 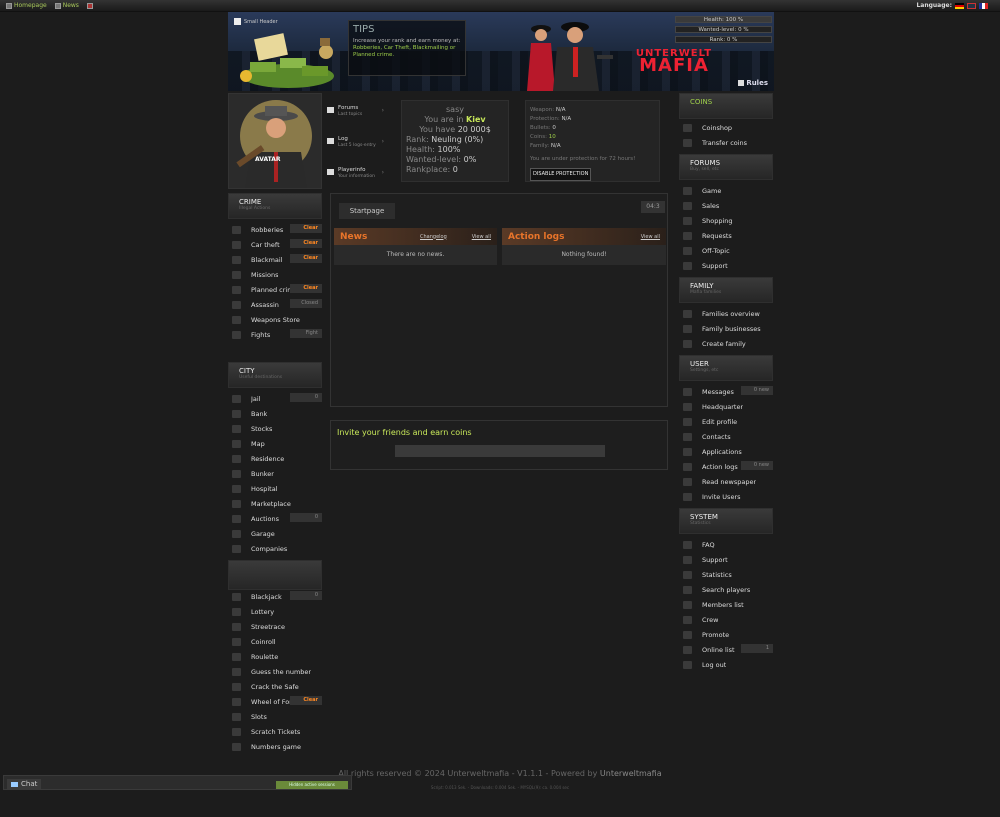 What do you see at coordinates (278, 716) in the screenshot?
I see `casino-item-8: Slots` at bounding box center [278, 716].